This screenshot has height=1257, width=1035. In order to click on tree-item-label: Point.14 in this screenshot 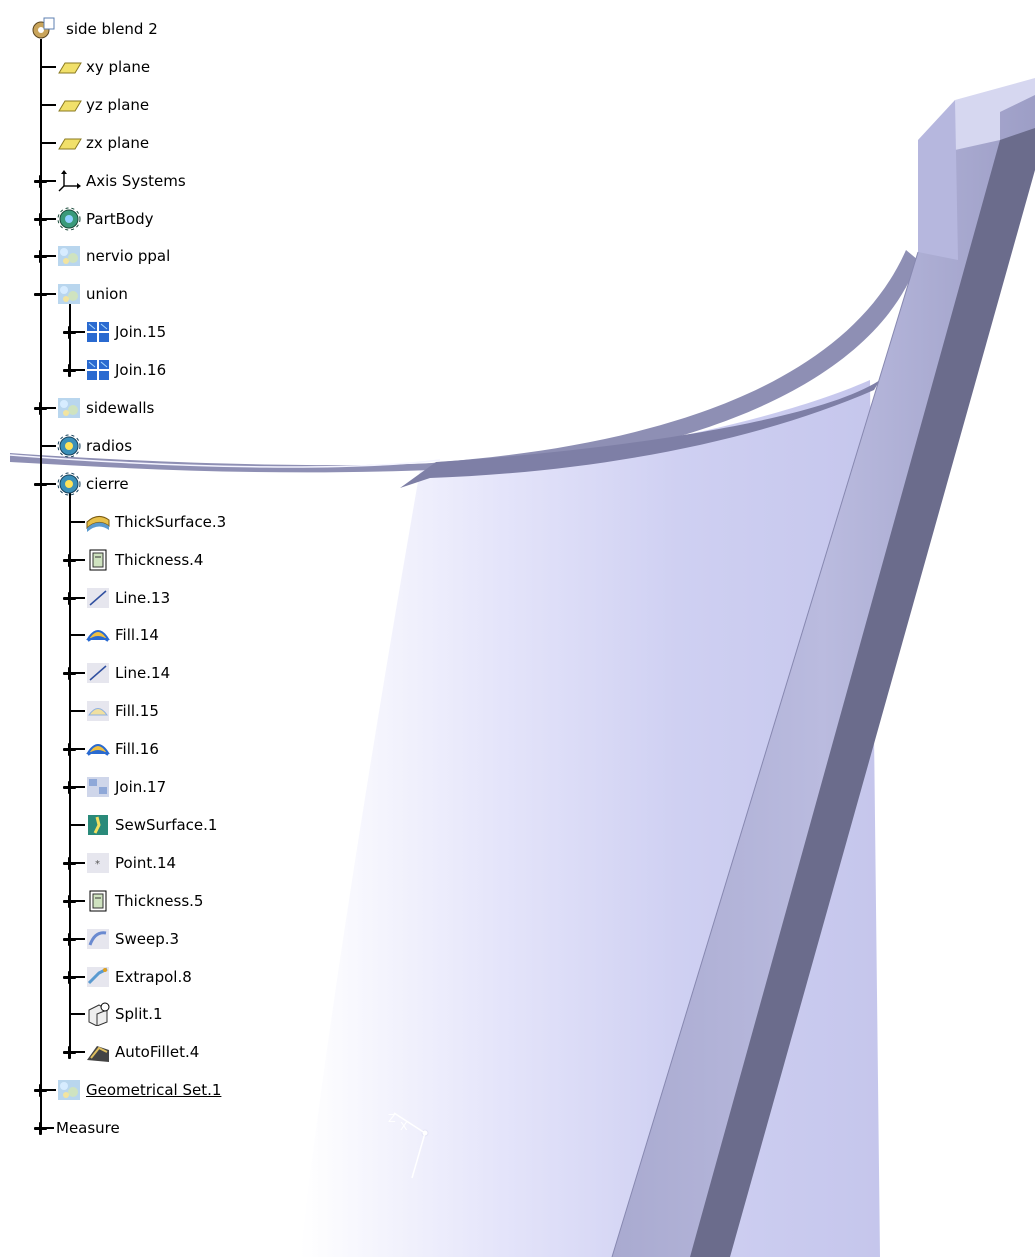, I will do `click(145, 863)`.